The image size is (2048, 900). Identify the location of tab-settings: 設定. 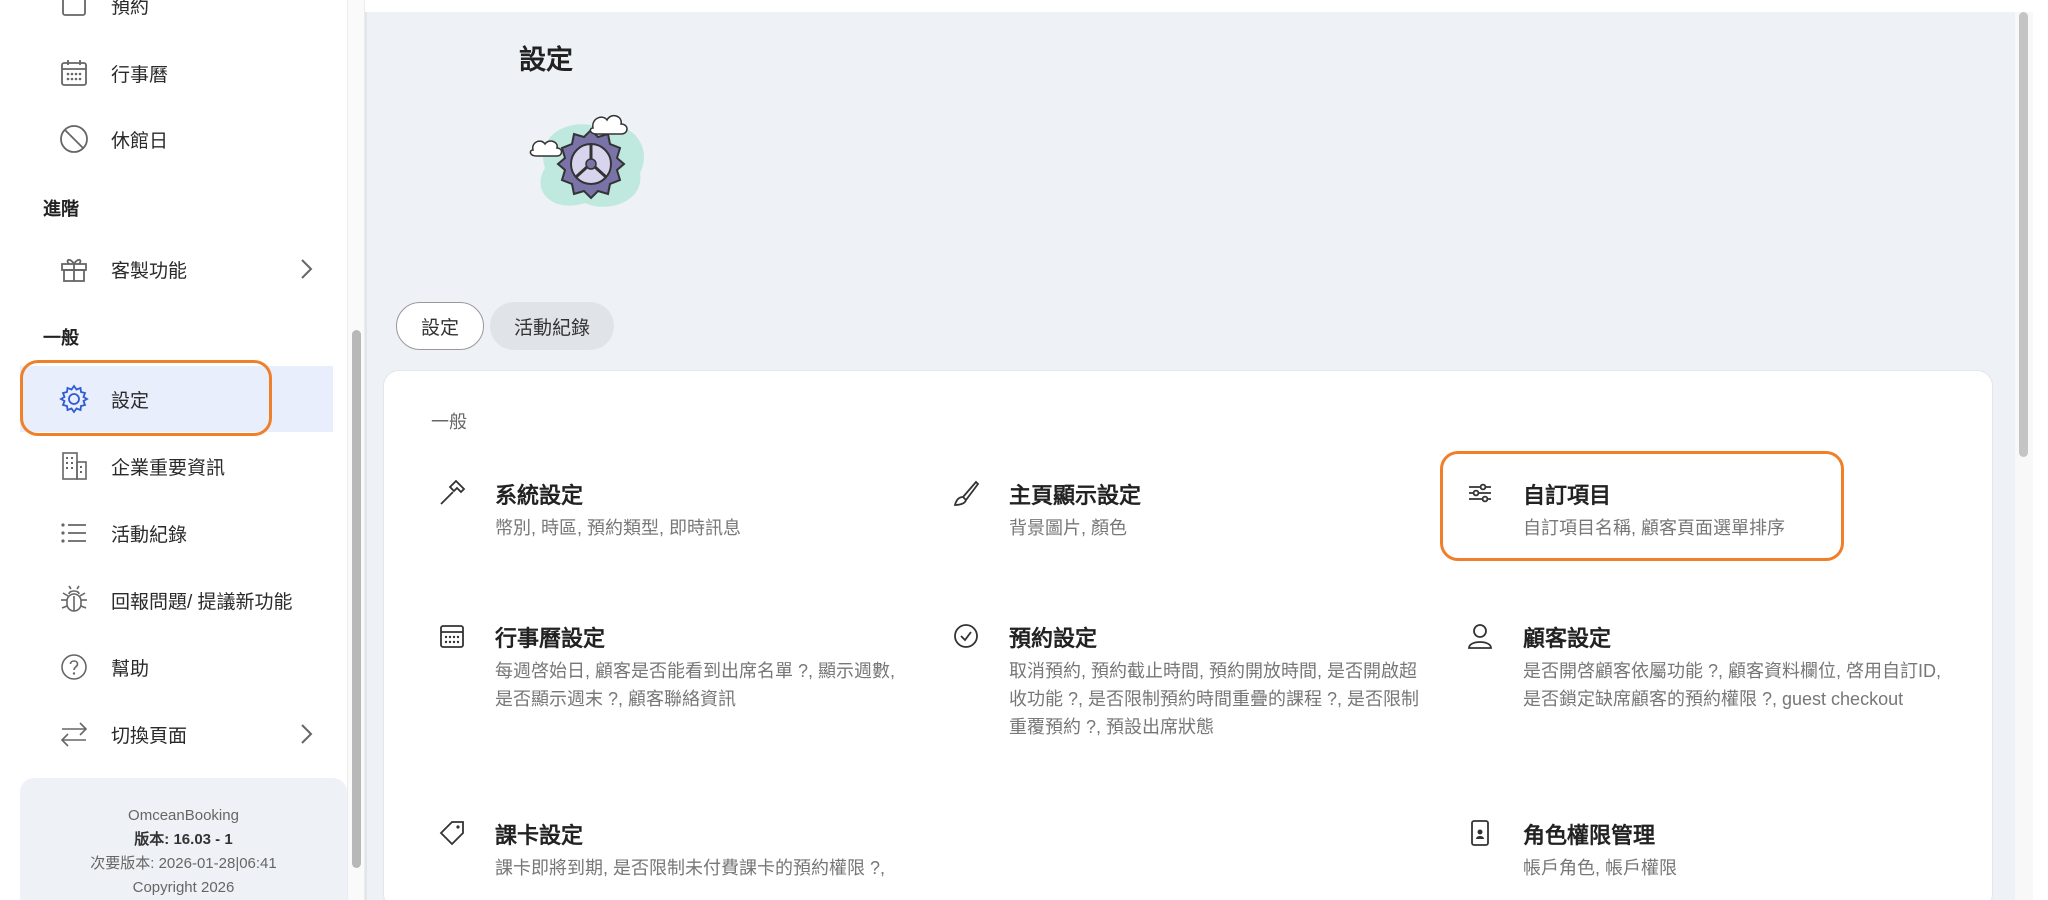
(440, 326).